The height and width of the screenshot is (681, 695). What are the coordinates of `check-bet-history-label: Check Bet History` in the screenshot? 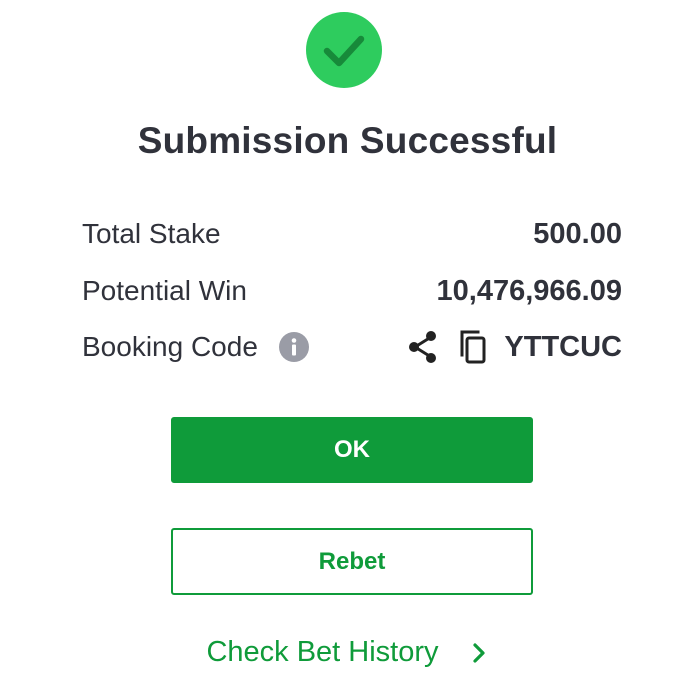 It's located at (322, 652).